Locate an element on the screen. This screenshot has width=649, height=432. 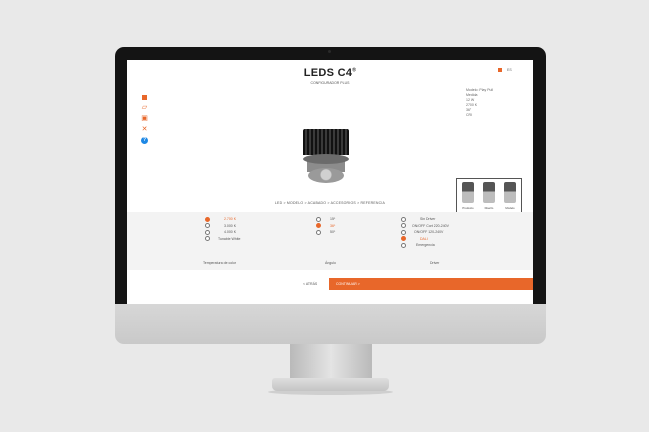
back-button: < ATRÁS is located at coordinates (310, 284).